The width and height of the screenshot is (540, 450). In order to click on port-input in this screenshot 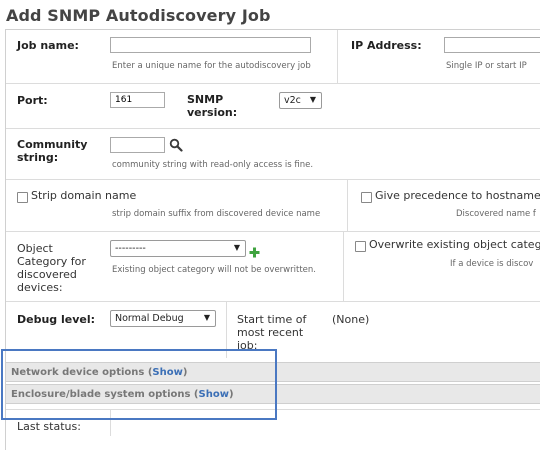, I will do `click(137, 100)`.